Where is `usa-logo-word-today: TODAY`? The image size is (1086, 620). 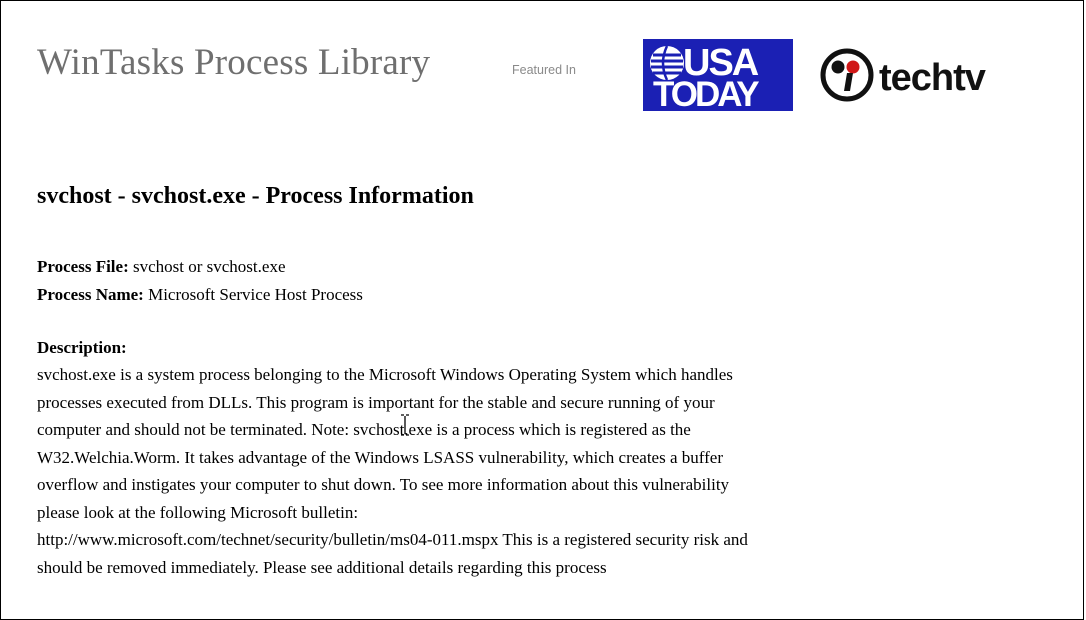
usa-logo-word-today: TODAY is located at coordinates (706, 93).